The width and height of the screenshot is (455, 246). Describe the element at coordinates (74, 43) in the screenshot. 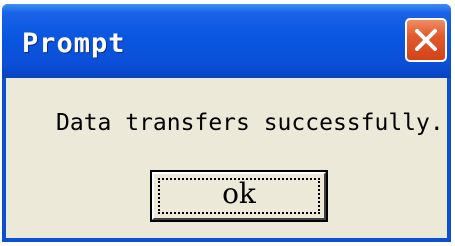

I see `dialog-title: Prompt` at that location.